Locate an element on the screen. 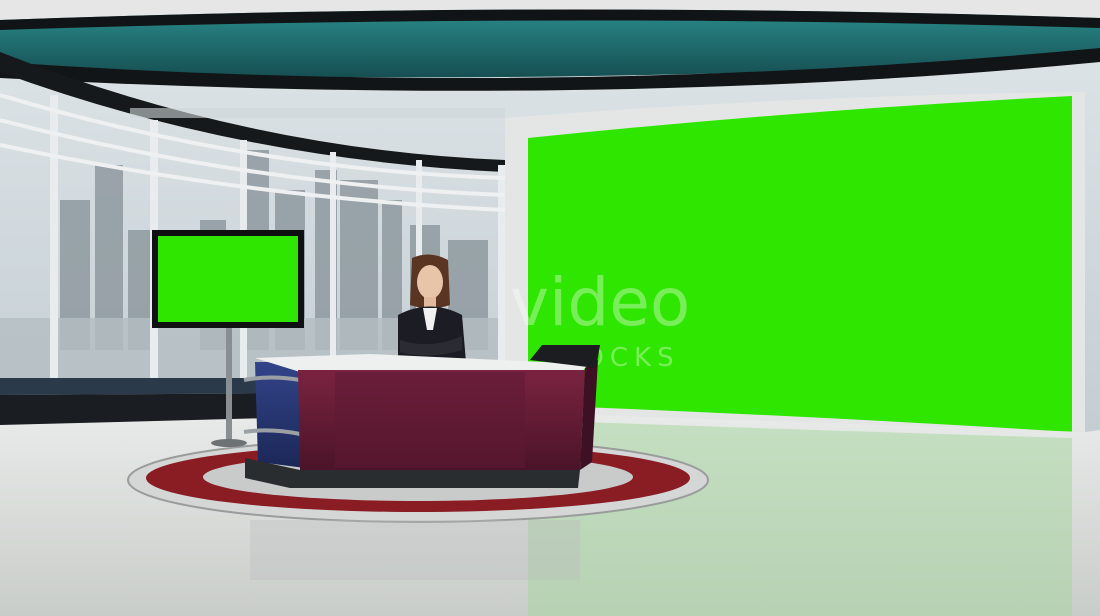 Image resolution: width=1100 pixels, height=616 pixels. monitor-pole is located at coordinates (229, 384).